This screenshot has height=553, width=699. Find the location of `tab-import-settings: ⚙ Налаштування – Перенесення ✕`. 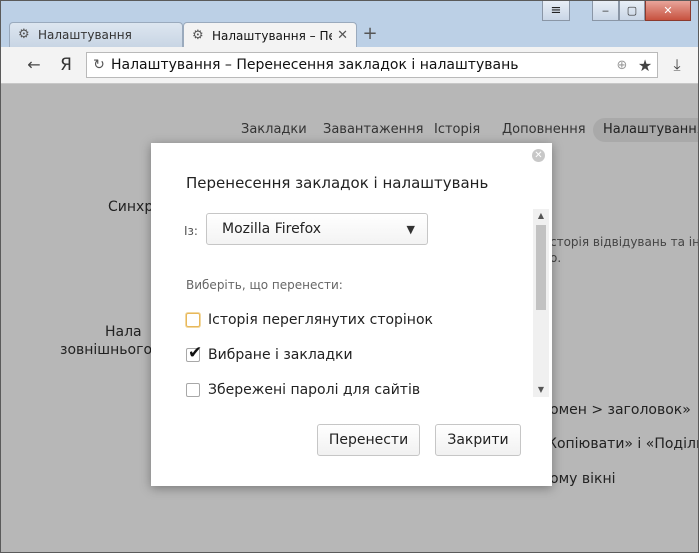

tab-import-settings: ⚙ Налаштування – Перенесення ✕ is located at coordinates (270, 35).